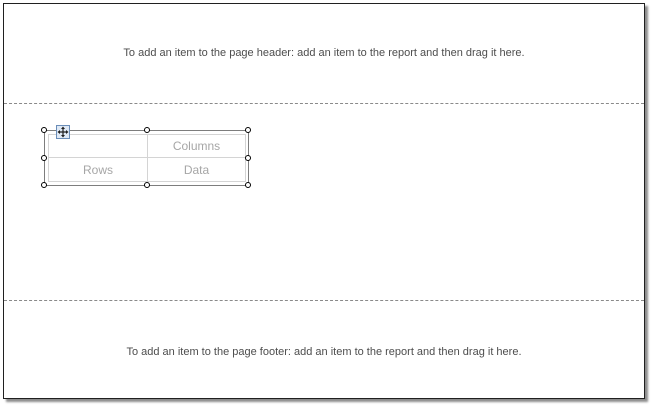 This screenshot has height=405, width=652. Describe the element at coordinates (44, 130) in the screenshot. I see `resize-handle-top-left` at that location.